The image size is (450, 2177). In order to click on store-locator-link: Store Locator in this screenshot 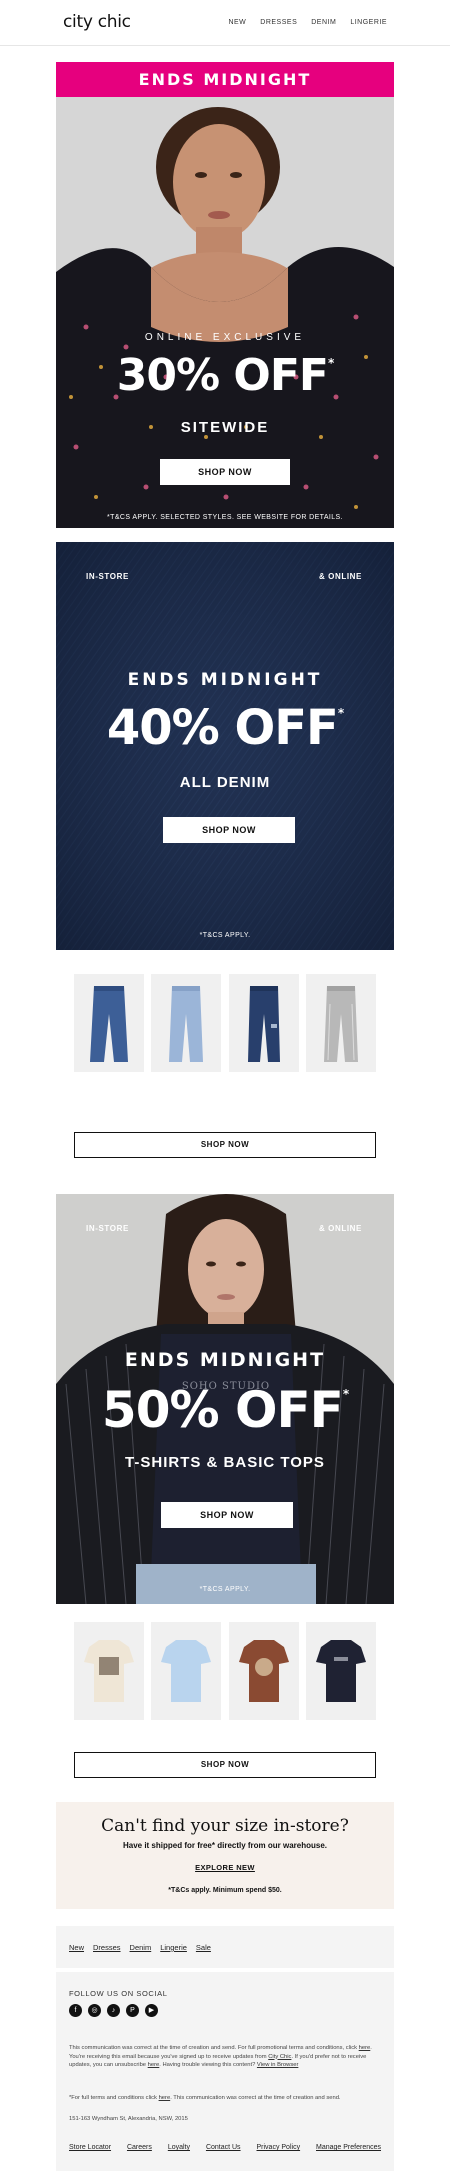, I will do `click(90, 2147)`.